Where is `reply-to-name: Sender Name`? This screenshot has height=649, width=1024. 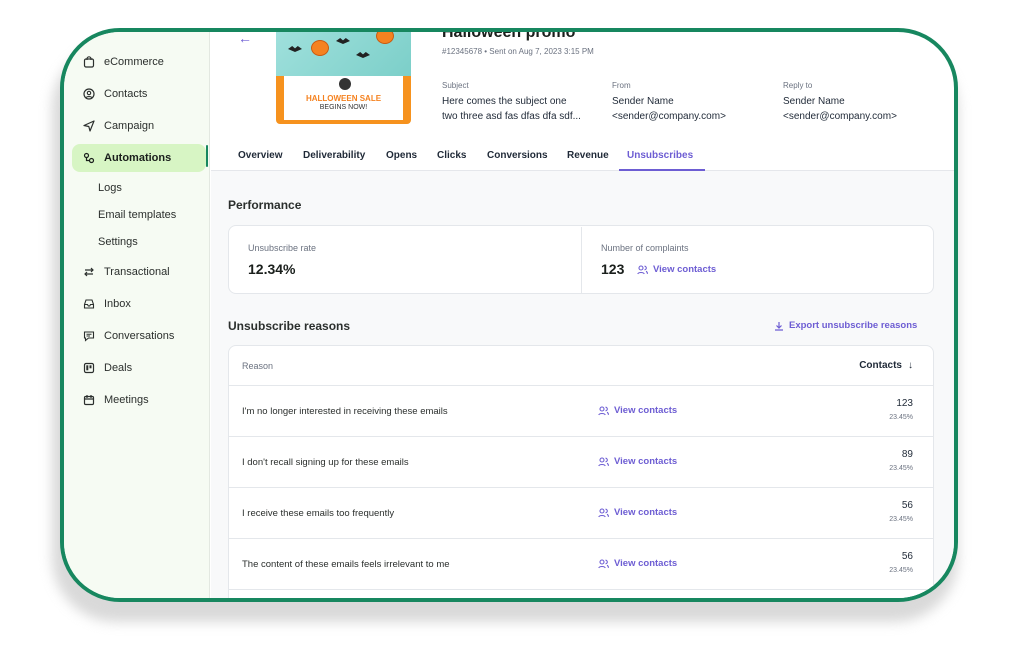
reply-to-name: Sender Name is located at coordinates (814, 101).